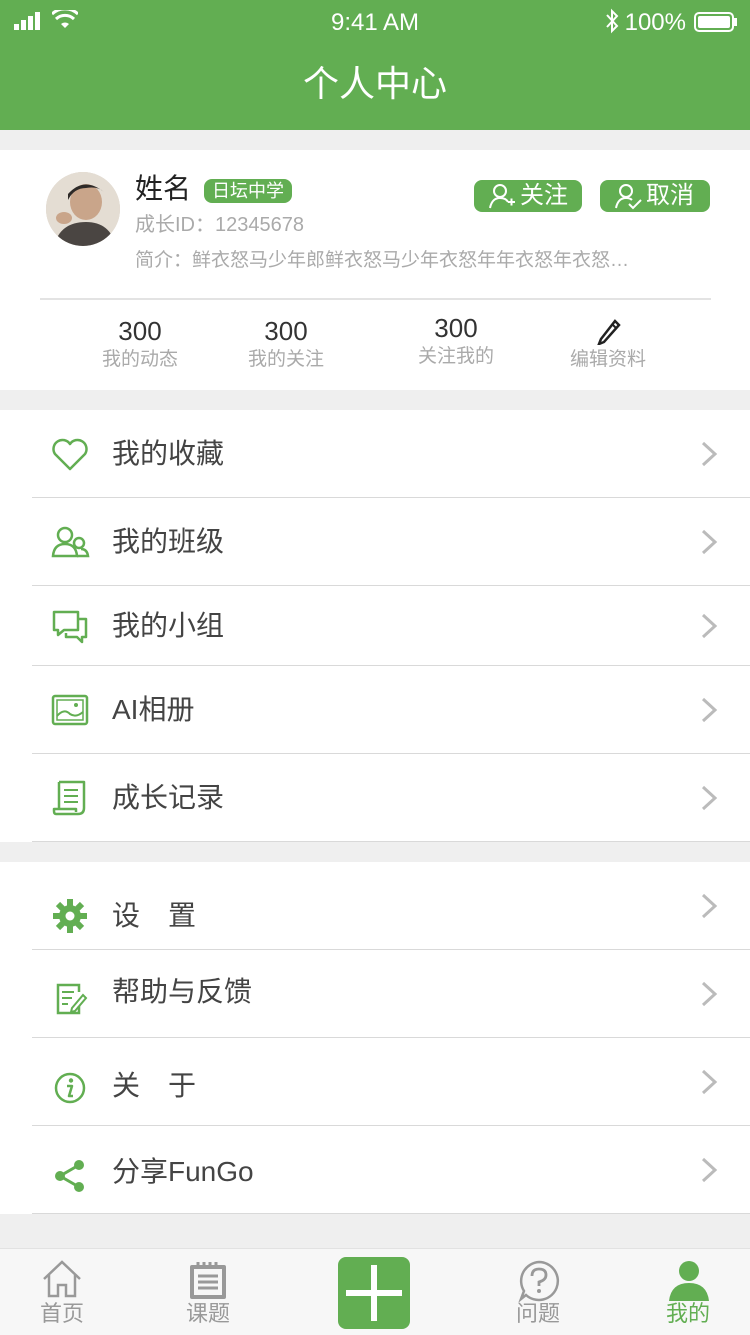  What do you see at coordinates (69, 1176) in the screenshot?
I see `share-icon` at bounding box center [69, 1176].